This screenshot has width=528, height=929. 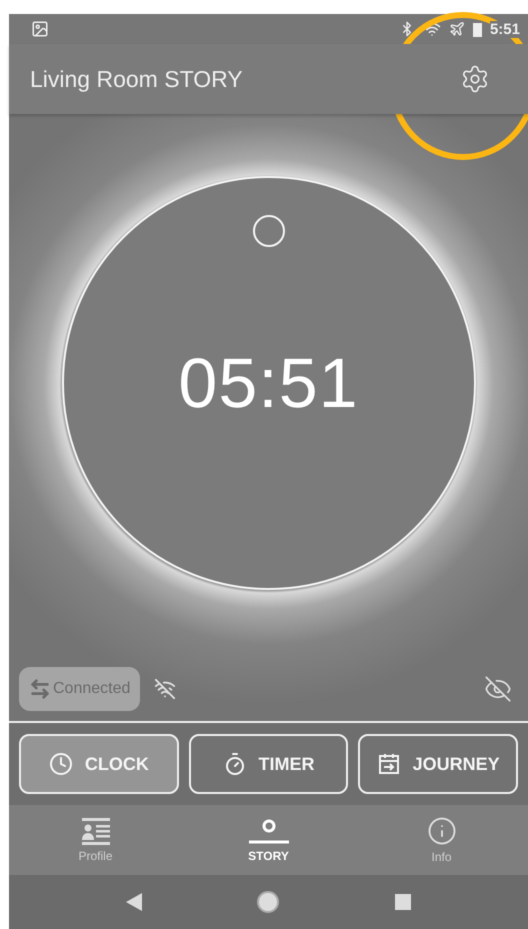 What do you see at coordinates (402, 902) in the screenshot?
I see `recents-icon` at bounding box center [402, 902].